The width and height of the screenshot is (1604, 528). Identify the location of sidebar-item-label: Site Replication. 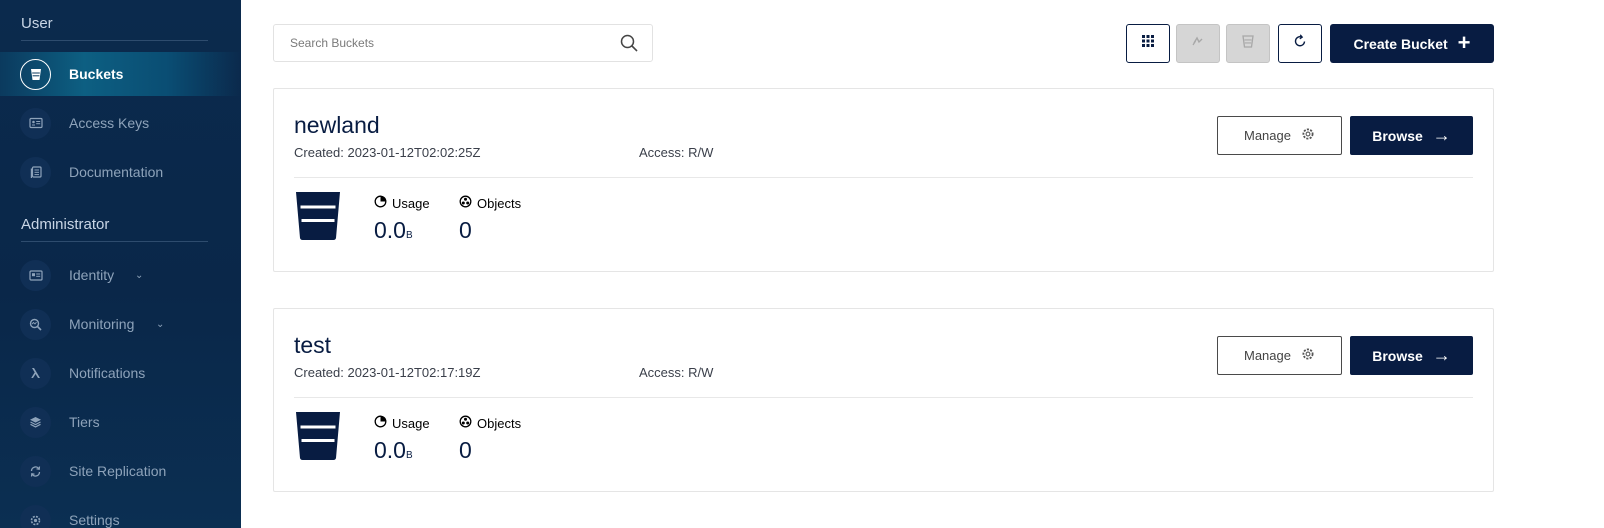
(118, 471).